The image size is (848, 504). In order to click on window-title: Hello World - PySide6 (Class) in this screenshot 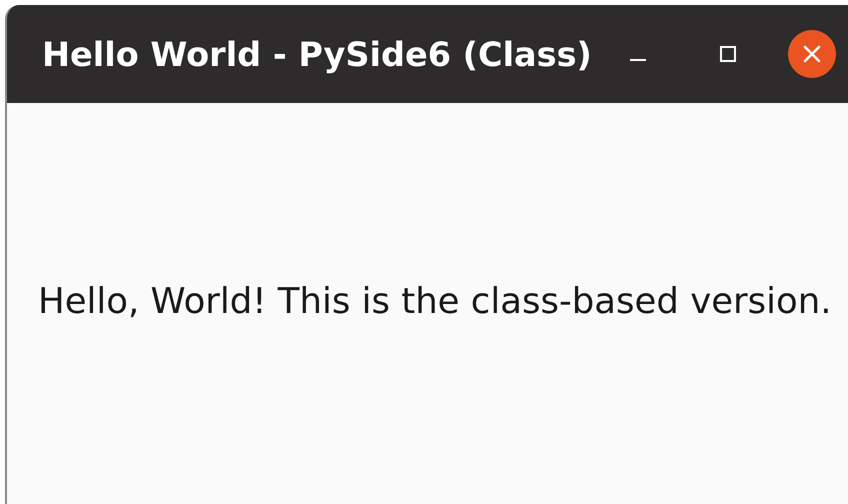, I will do `click(317, 54)`.